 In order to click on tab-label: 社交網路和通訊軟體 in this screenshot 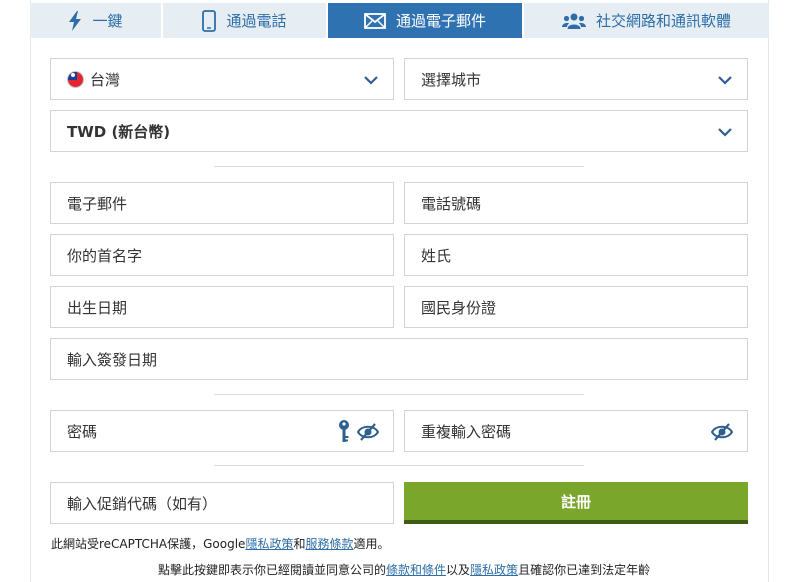, I will do `click(663, 21)`.